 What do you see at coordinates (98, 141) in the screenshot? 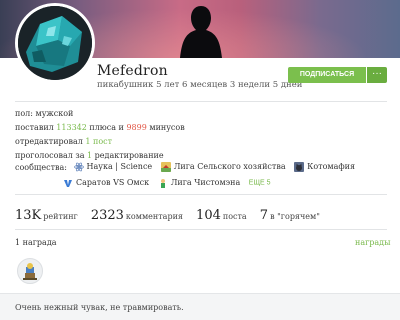
I see `edited-post-link: 1 пост` at bounding box center [98, 141].